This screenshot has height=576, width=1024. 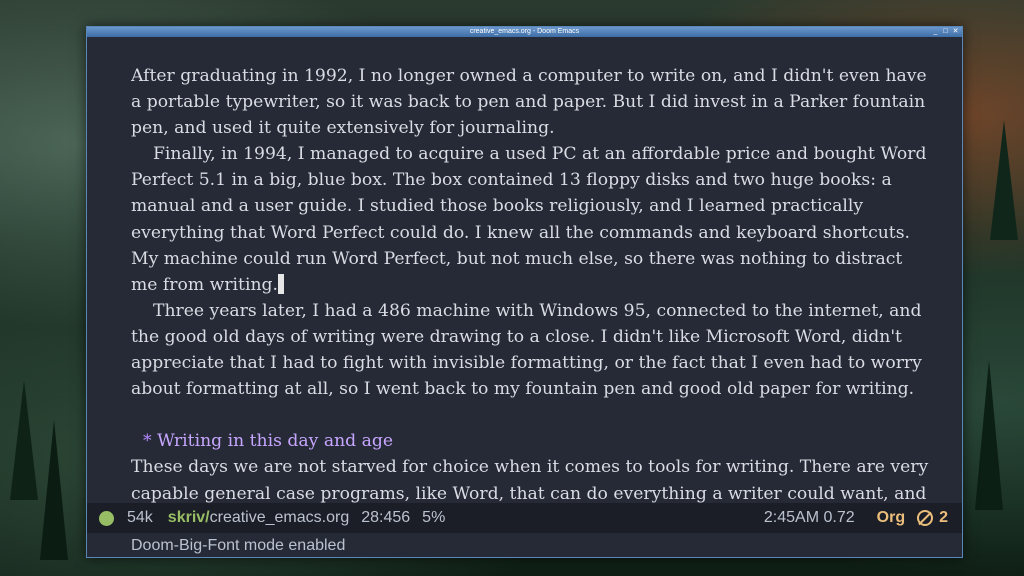 What do you see at coordinates (189, 518) in the screenshot?
I see `buffer-directory: skriv/` at bounding box center [189, 518].